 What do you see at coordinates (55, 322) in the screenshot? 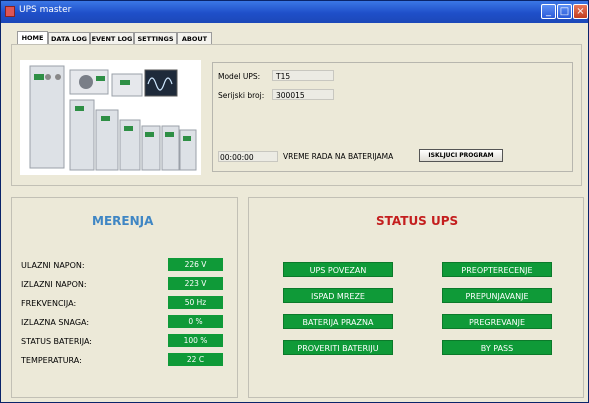
I see `output-power-label: IZLAZNA SNAGA:` at bounding box center [55, 322].